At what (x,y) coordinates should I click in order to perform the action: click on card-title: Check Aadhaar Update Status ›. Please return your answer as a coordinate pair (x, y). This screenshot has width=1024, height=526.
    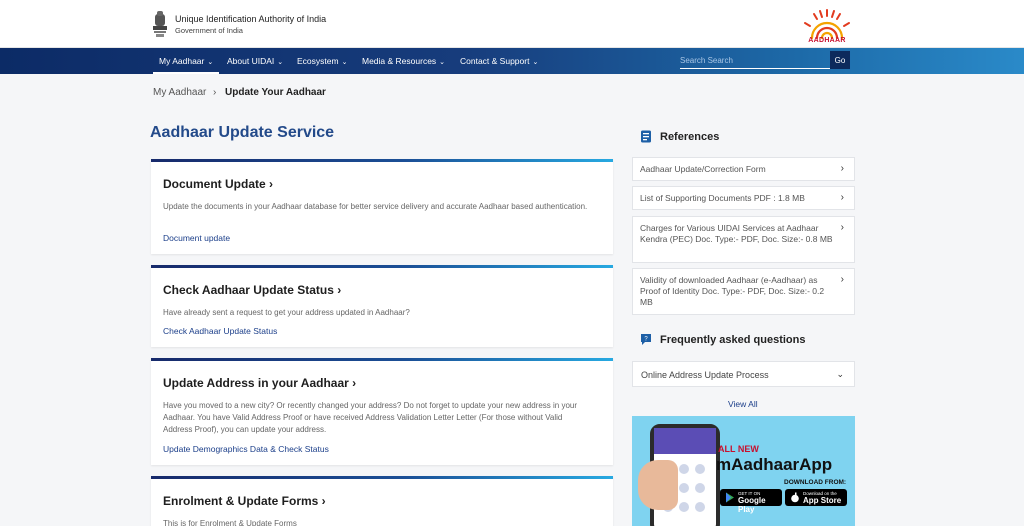
    Looking at the image, I should click on (252, 290).